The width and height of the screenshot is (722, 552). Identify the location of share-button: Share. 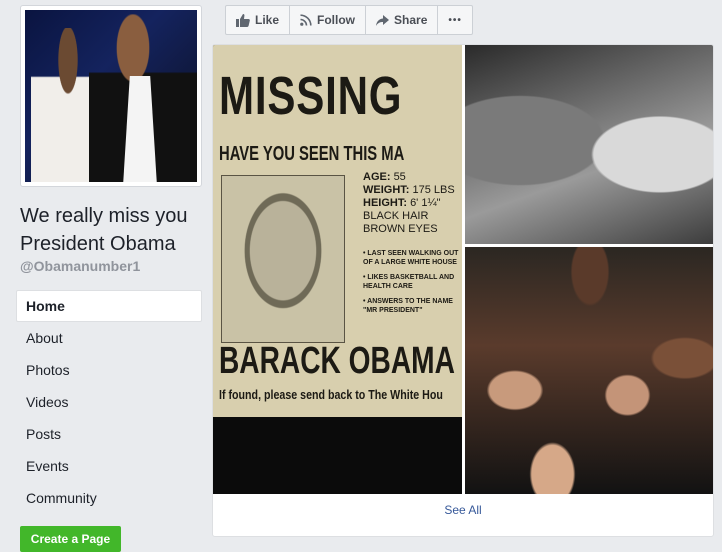
(402, 20).